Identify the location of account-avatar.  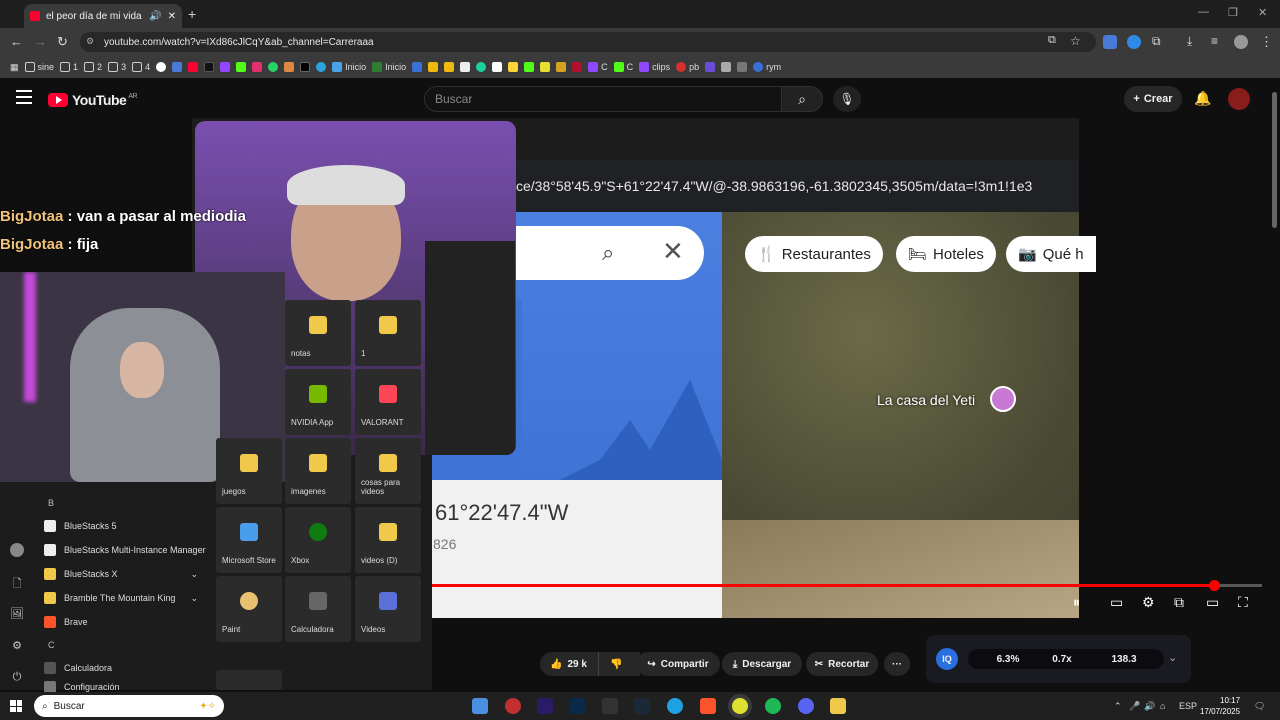
(1239, 99).